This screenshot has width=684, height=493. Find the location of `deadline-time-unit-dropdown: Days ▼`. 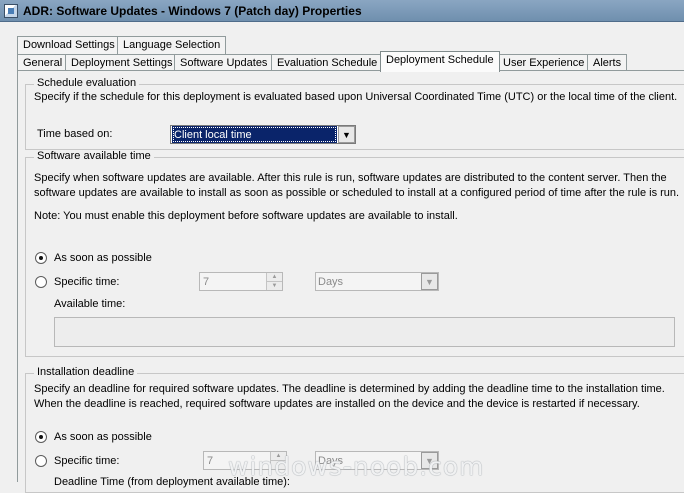

deadline-time-unit-dropdown: Days ▼ is located at coordinates (377, 460).